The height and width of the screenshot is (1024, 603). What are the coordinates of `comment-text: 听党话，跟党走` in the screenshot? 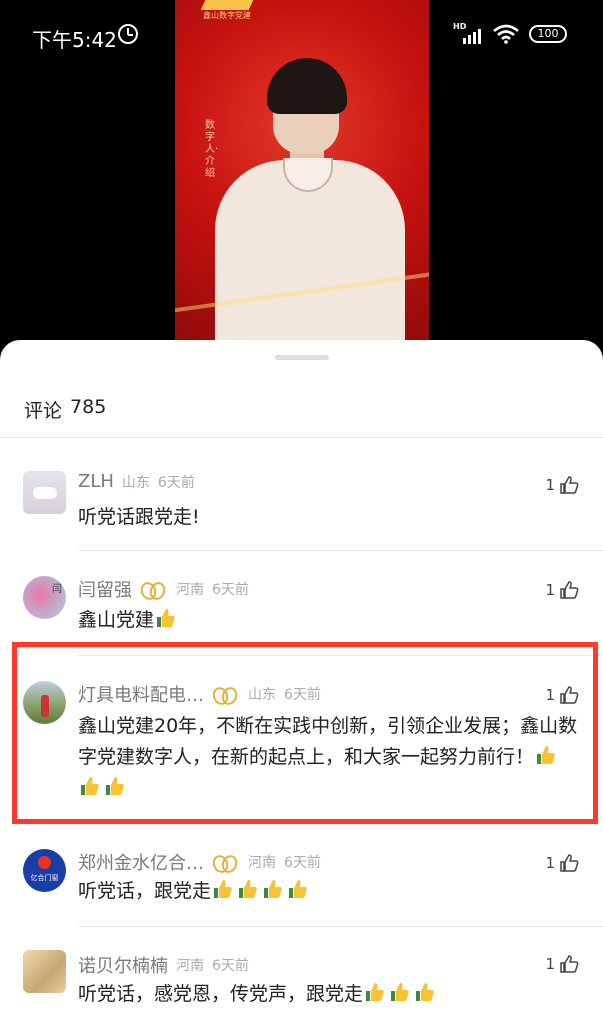 It's located at (330, 891).